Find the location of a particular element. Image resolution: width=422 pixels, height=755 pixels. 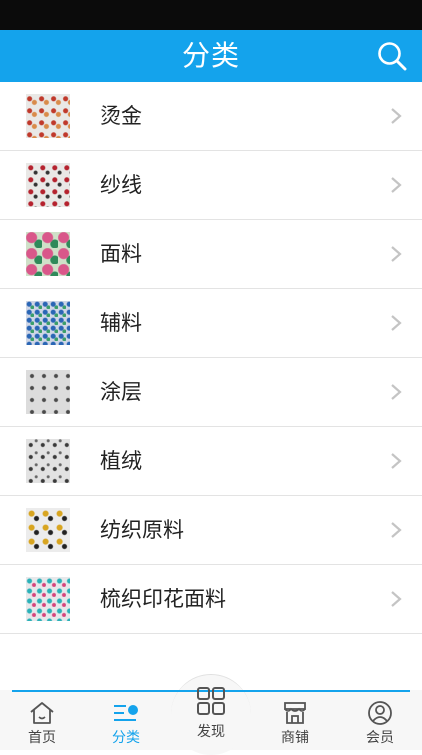

category-label: 涂层 is located at coordinates (121, 392).